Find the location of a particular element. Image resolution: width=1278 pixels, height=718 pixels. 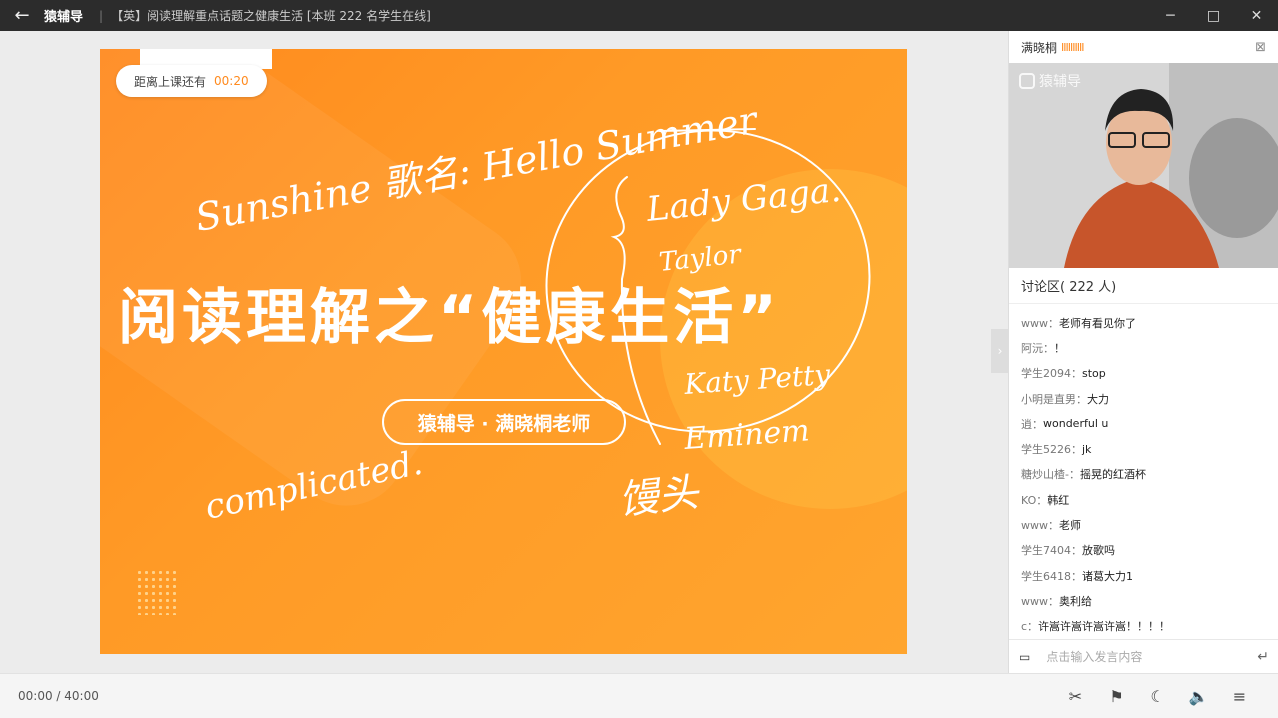

camera-toggle-icon: ⊠ is located at coordinates (1260, 47).